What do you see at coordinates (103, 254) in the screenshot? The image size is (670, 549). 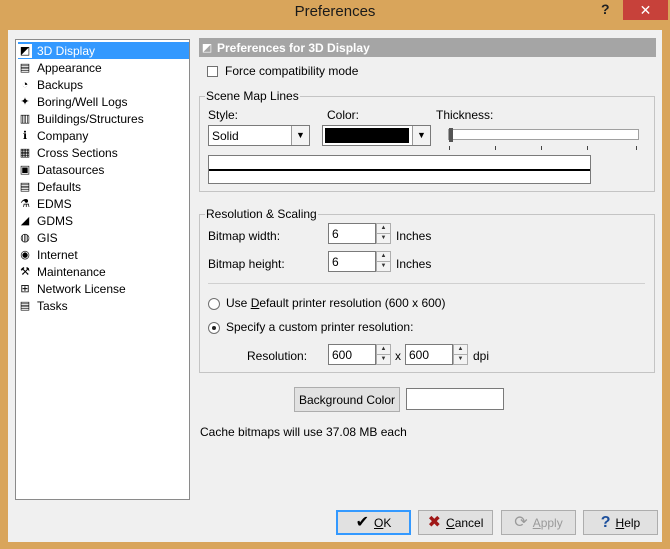 I see `sidebar-item-internet: ◉ Internet` at bounding box center [103, 254].